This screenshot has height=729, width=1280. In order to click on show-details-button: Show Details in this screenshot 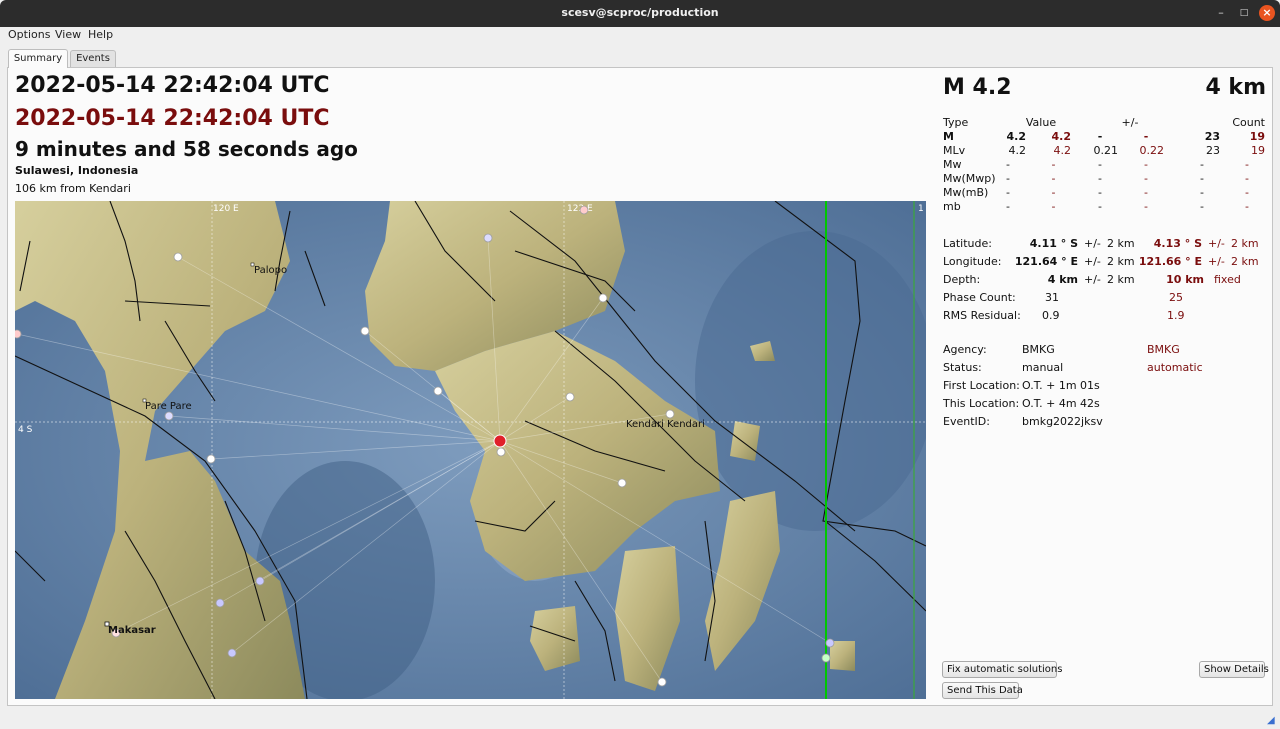, I will do `click(1234, 669)`.